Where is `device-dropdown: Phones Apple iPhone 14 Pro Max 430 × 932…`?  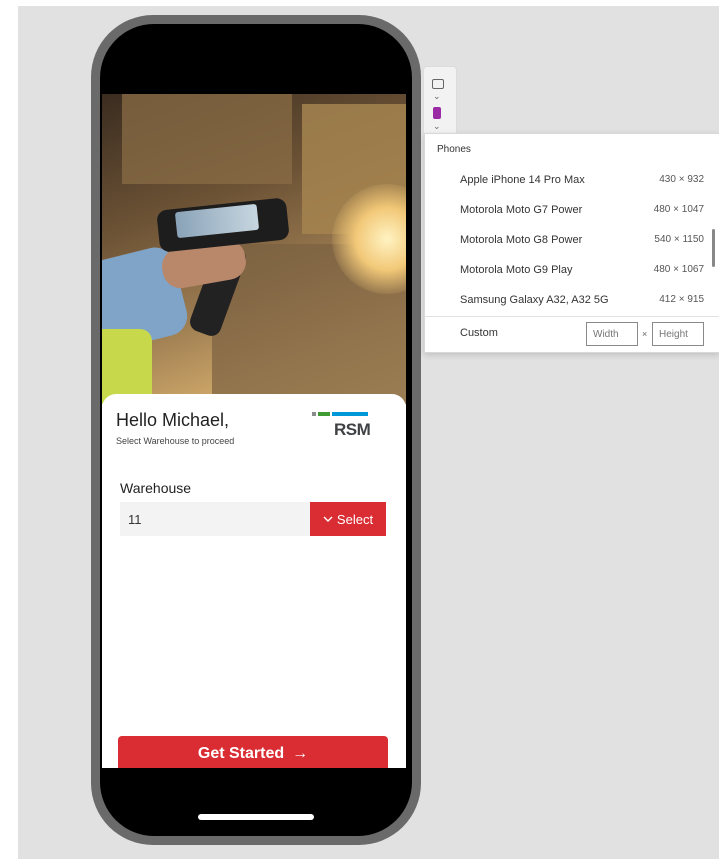
device-dropdown: Phones Apple iPhone 14 Pro Max 430 × 932… is located at coordinates (571, 243).